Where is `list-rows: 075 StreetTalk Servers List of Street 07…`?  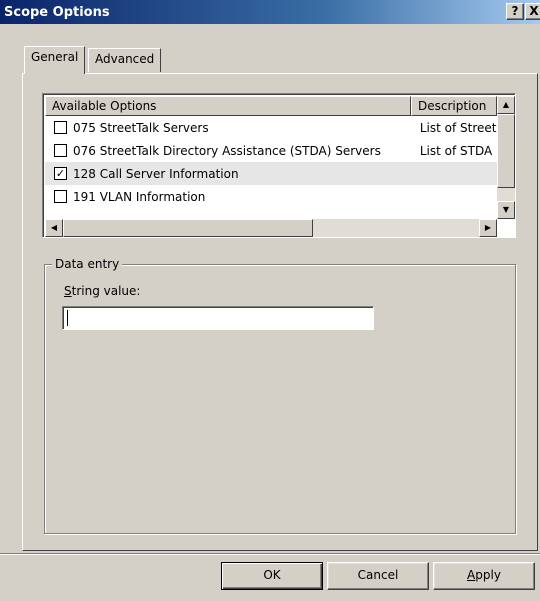
list-rows: 075 StreetTalk Servers List of Street 07… is located at coordinates (271, 162).